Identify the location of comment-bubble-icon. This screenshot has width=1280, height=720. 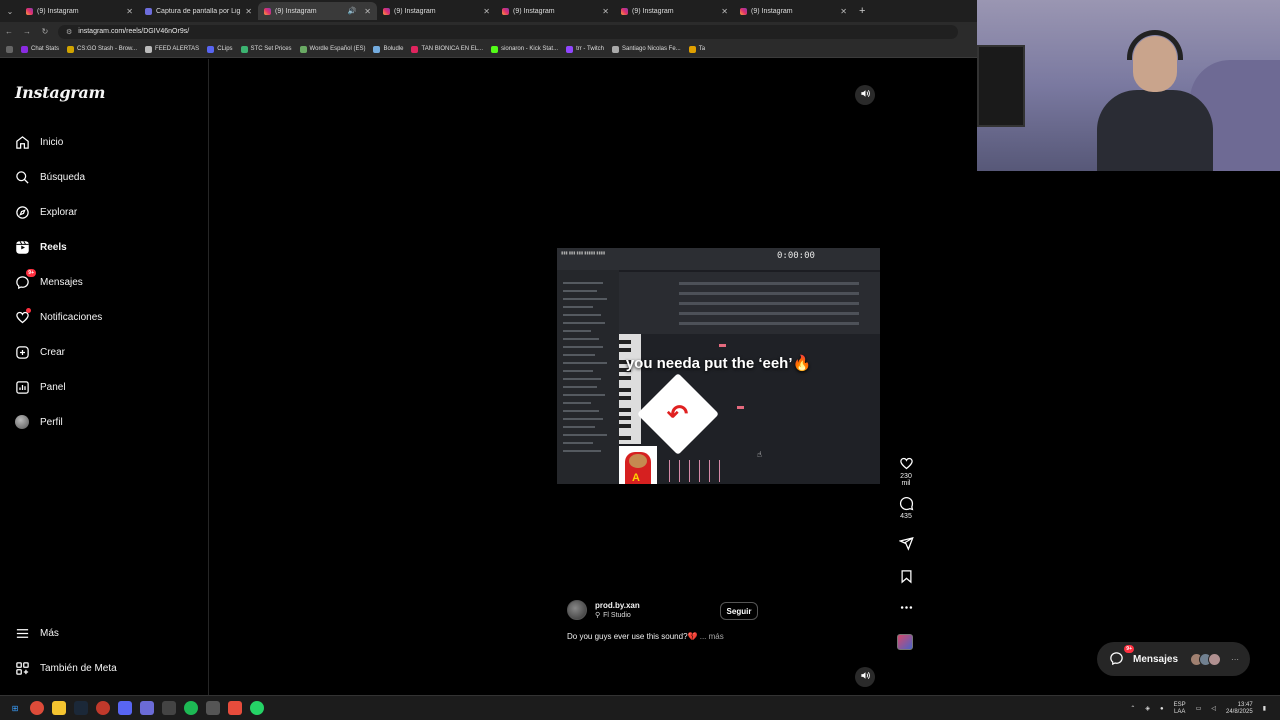
(906, 503).